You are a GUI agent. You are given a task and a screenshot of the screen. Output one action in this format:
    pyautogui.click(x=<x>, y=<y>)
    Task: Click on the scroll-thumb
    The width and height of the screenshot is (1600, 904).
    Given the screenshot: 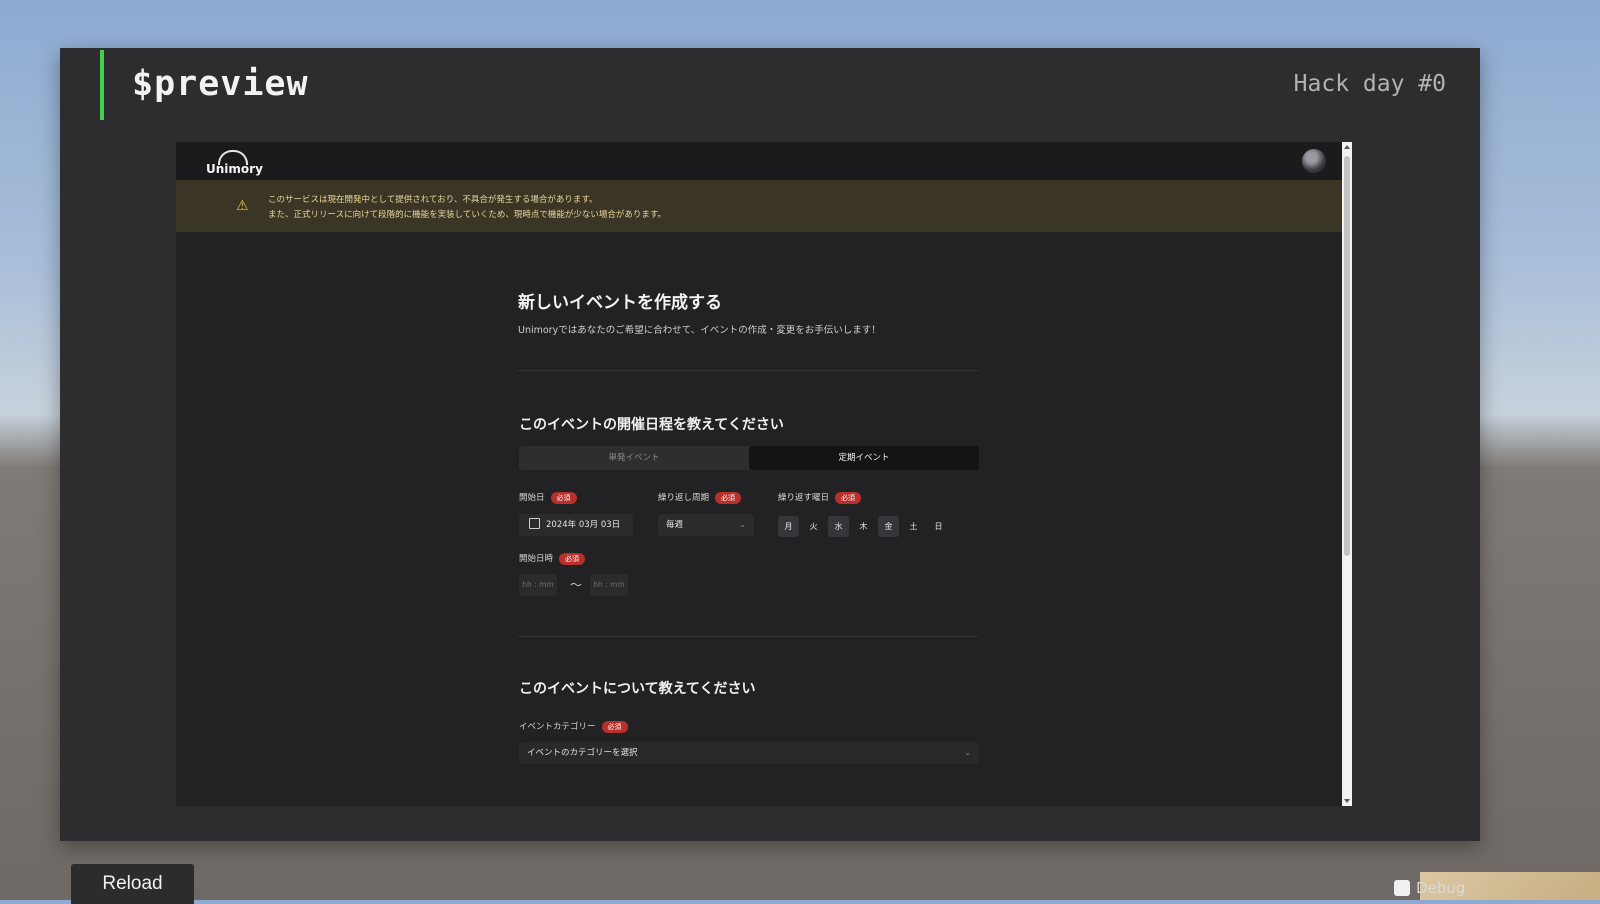 What is the action you would take?
    pyautogui.click(x=1347, y=356)
    